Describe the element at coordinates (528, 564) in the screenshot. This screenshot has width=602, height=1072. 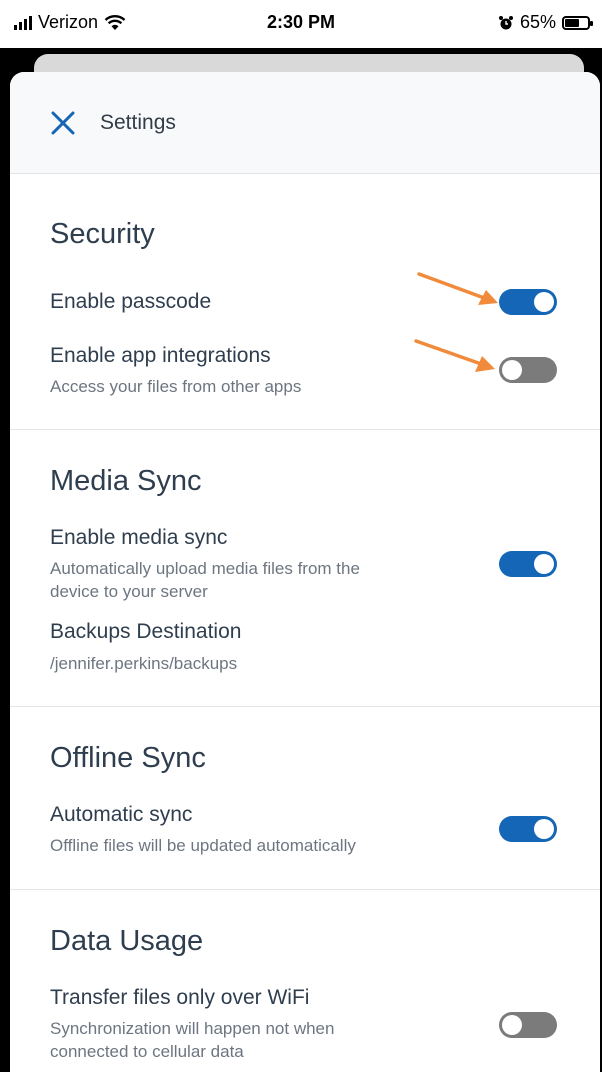
I see `media-sync-toggle` at that location.